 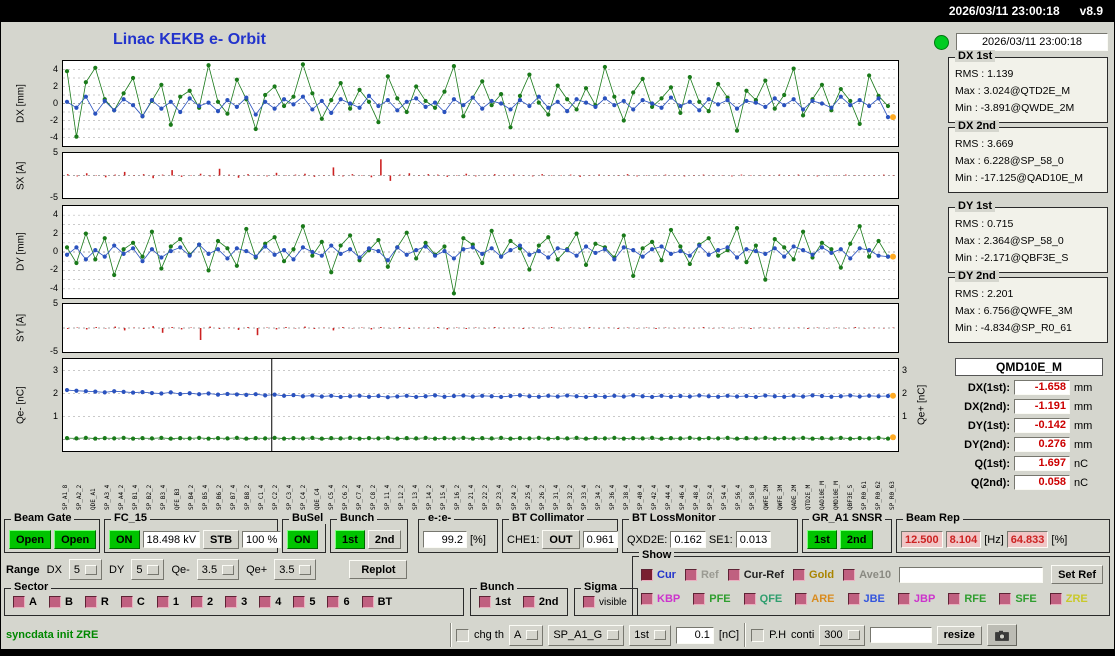 What do you see at coordinates (589, 602) in the screenshot?
I see `sigma-visible-checkbox` at bounding box center [589, 602].